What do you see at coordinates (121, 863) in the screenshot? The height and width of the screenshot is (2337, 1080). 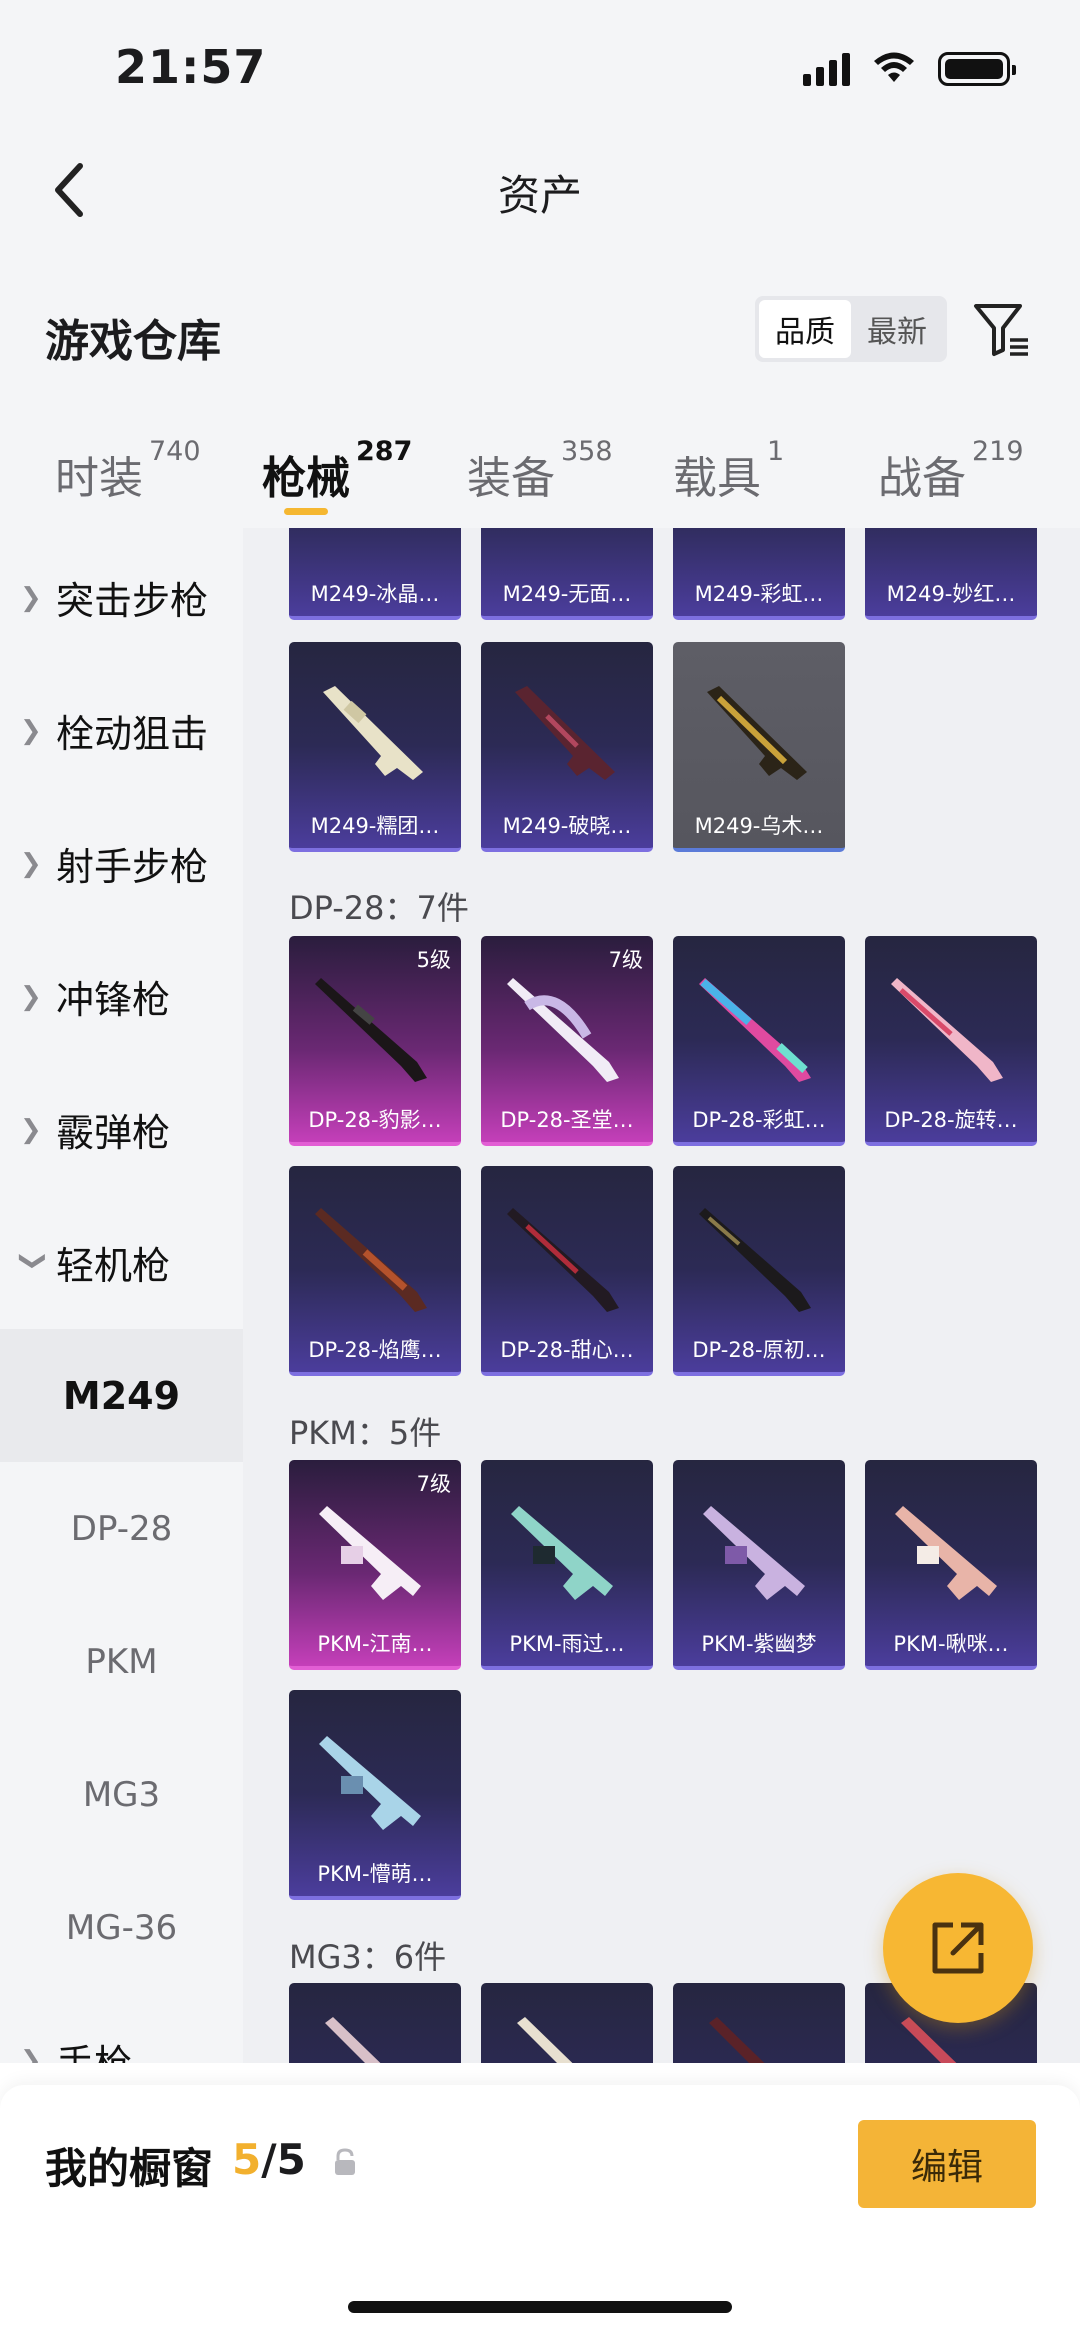 I see `sidebar-group-marksman-rifle: ❯ 射手步枪` at bounding box center [121, 863].